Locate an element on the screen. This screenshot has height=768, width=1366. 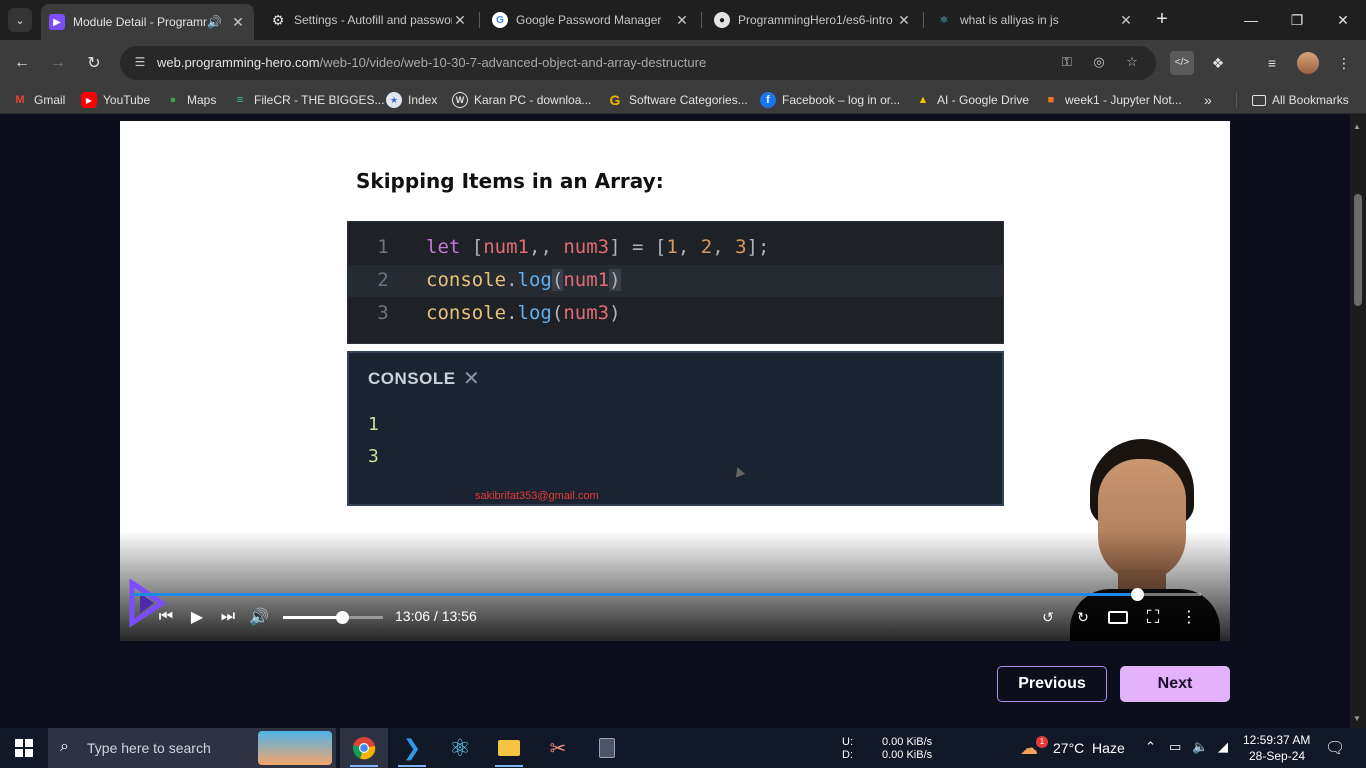
speaker-icon: 🔊 is located at coordinates (214, 22).